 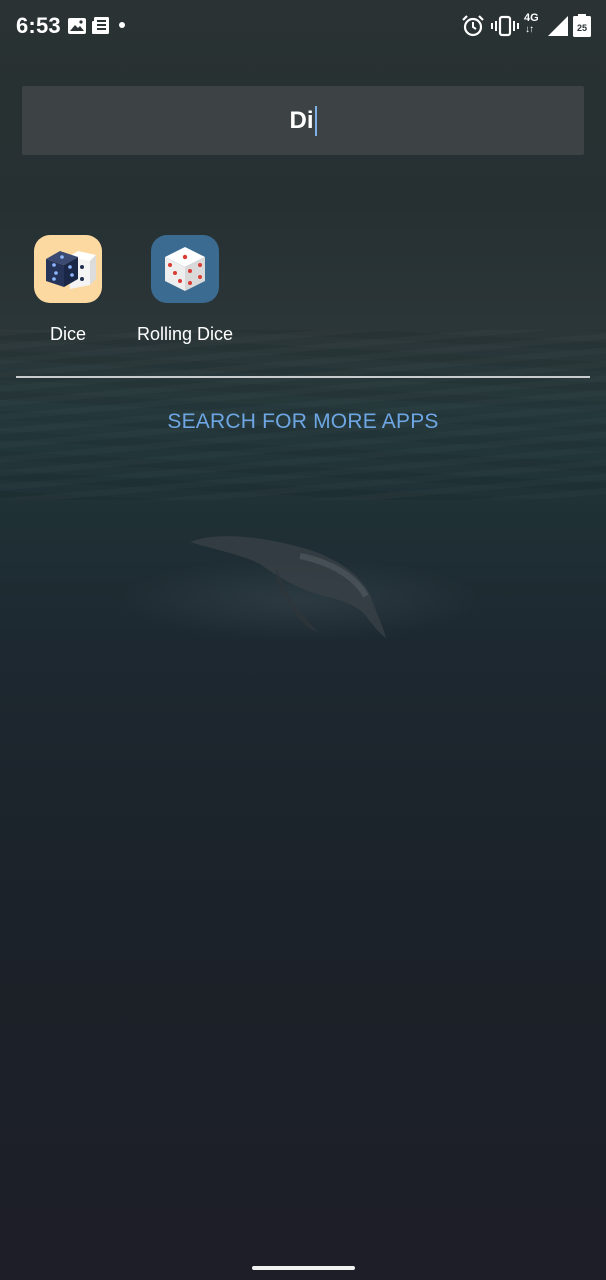 I want to click on app-search-bar: Di, so click(x=303, y=120).